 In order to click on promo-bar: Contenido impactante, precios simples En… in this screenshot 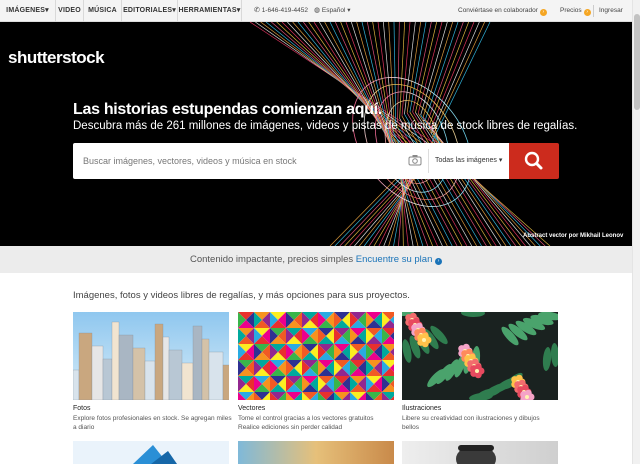, I will do `click(316, 259)`.